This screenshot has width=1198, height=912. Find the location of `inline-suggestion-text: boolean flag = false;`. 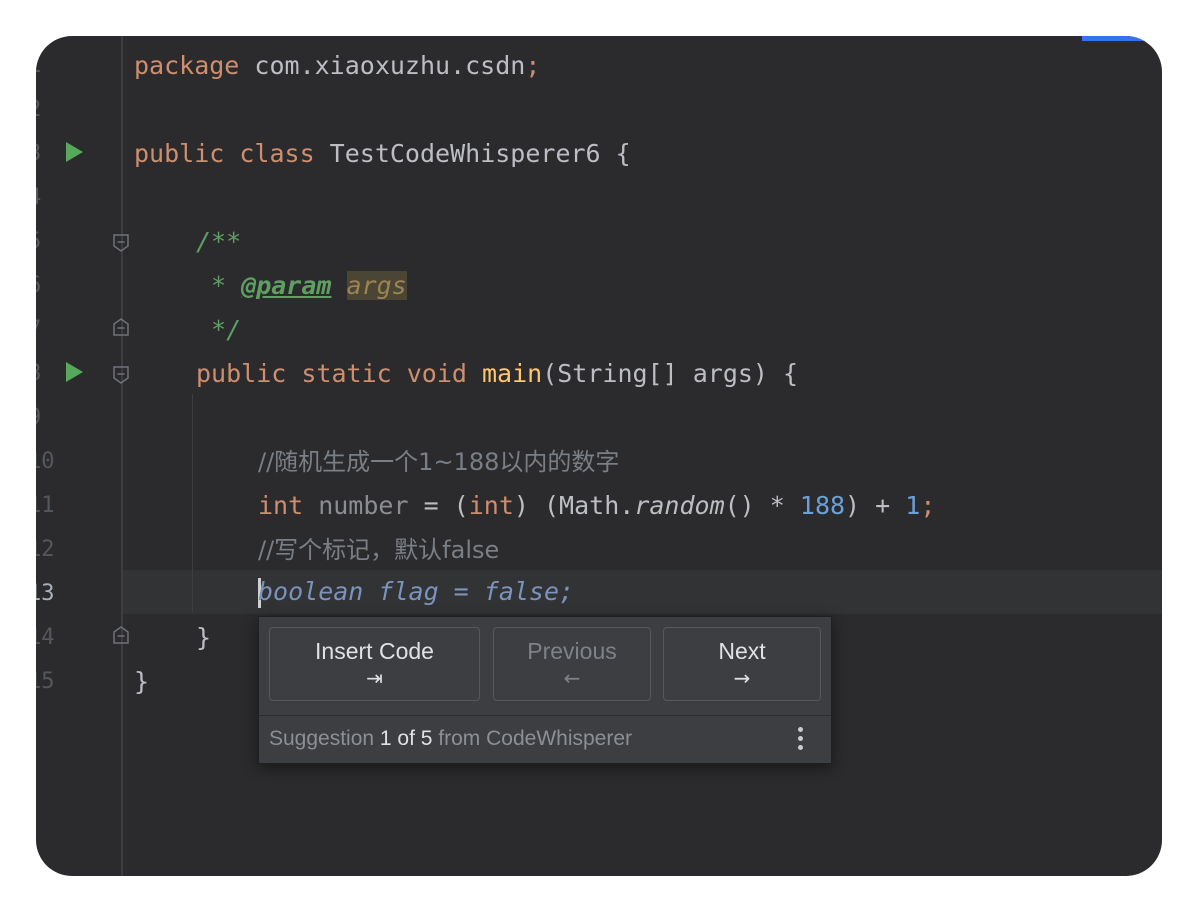

inline-suggestion-text: boolean flag = false; is located at coordinates (416, 591).